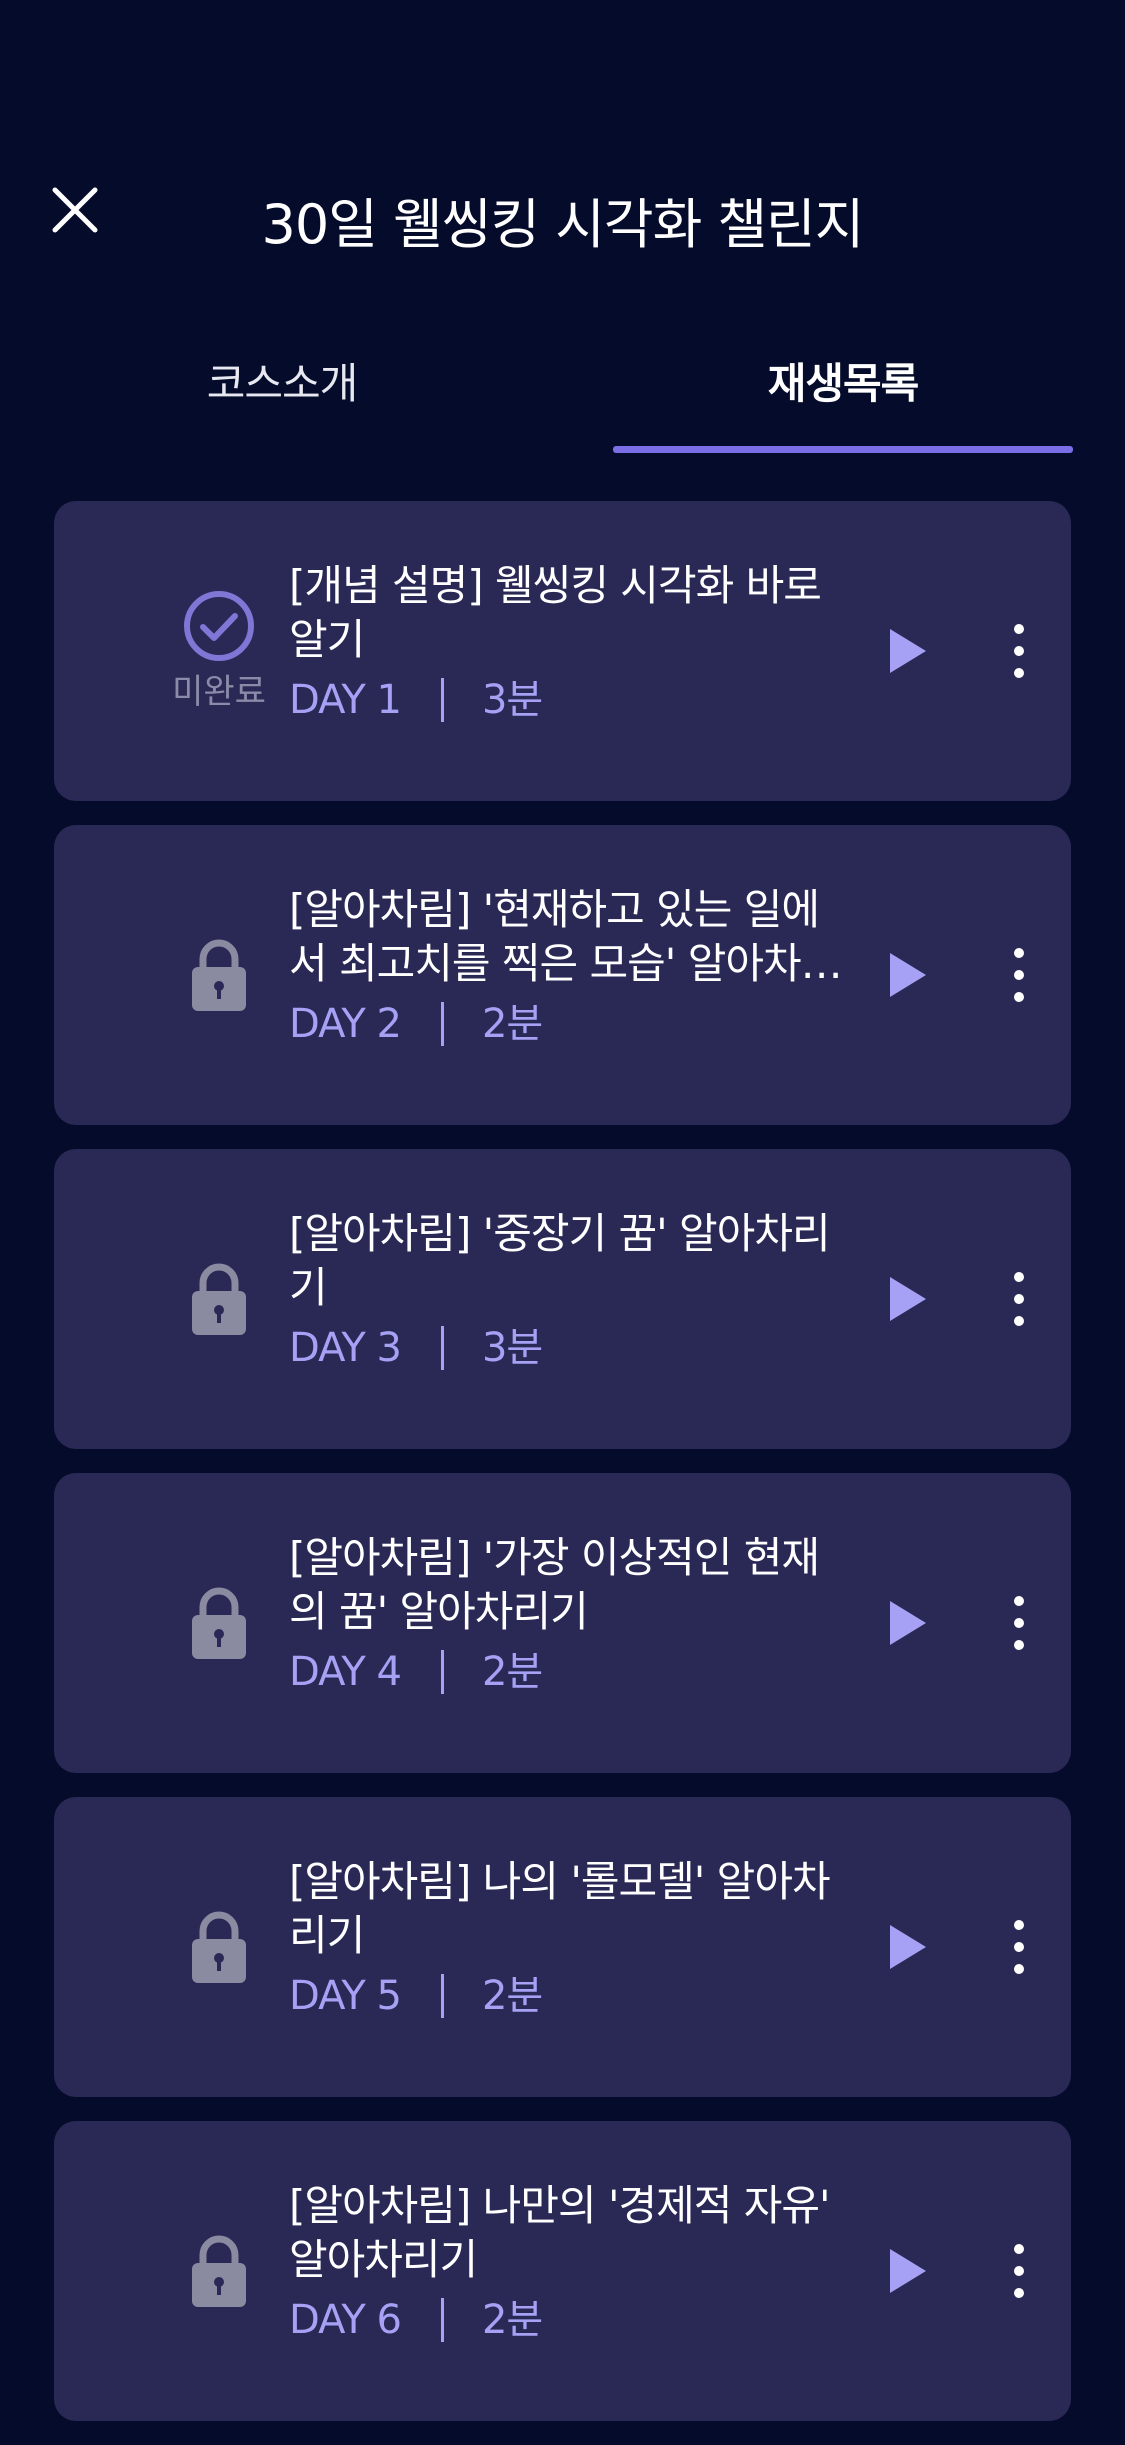 The width and height of the screenshot is (1125, 2445). I want to click on episode-info: [알아차림] 나만의 '경제적 자유' 알아차리기 DAY 6 2분, so click(569, 2262).